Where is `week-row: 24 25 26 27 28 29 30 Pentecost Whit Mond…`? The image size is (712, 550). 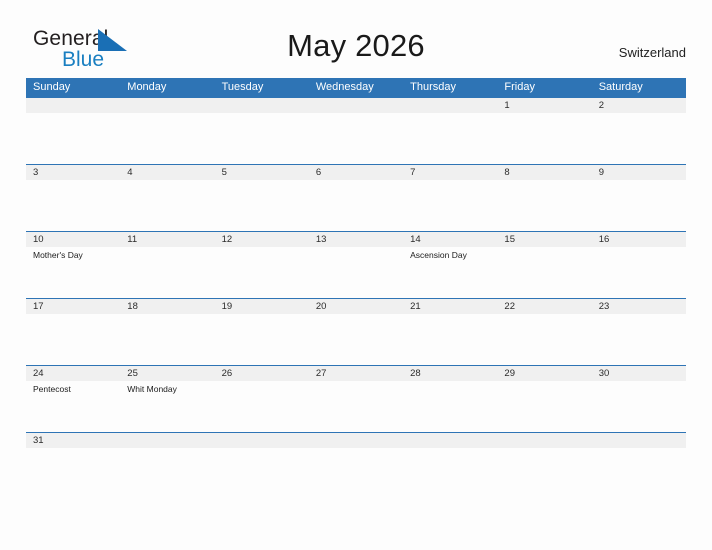
week-row: 24 25 26 27 28 29 30 Pentecost Whit Mond… is located at coordinates (356, 398).